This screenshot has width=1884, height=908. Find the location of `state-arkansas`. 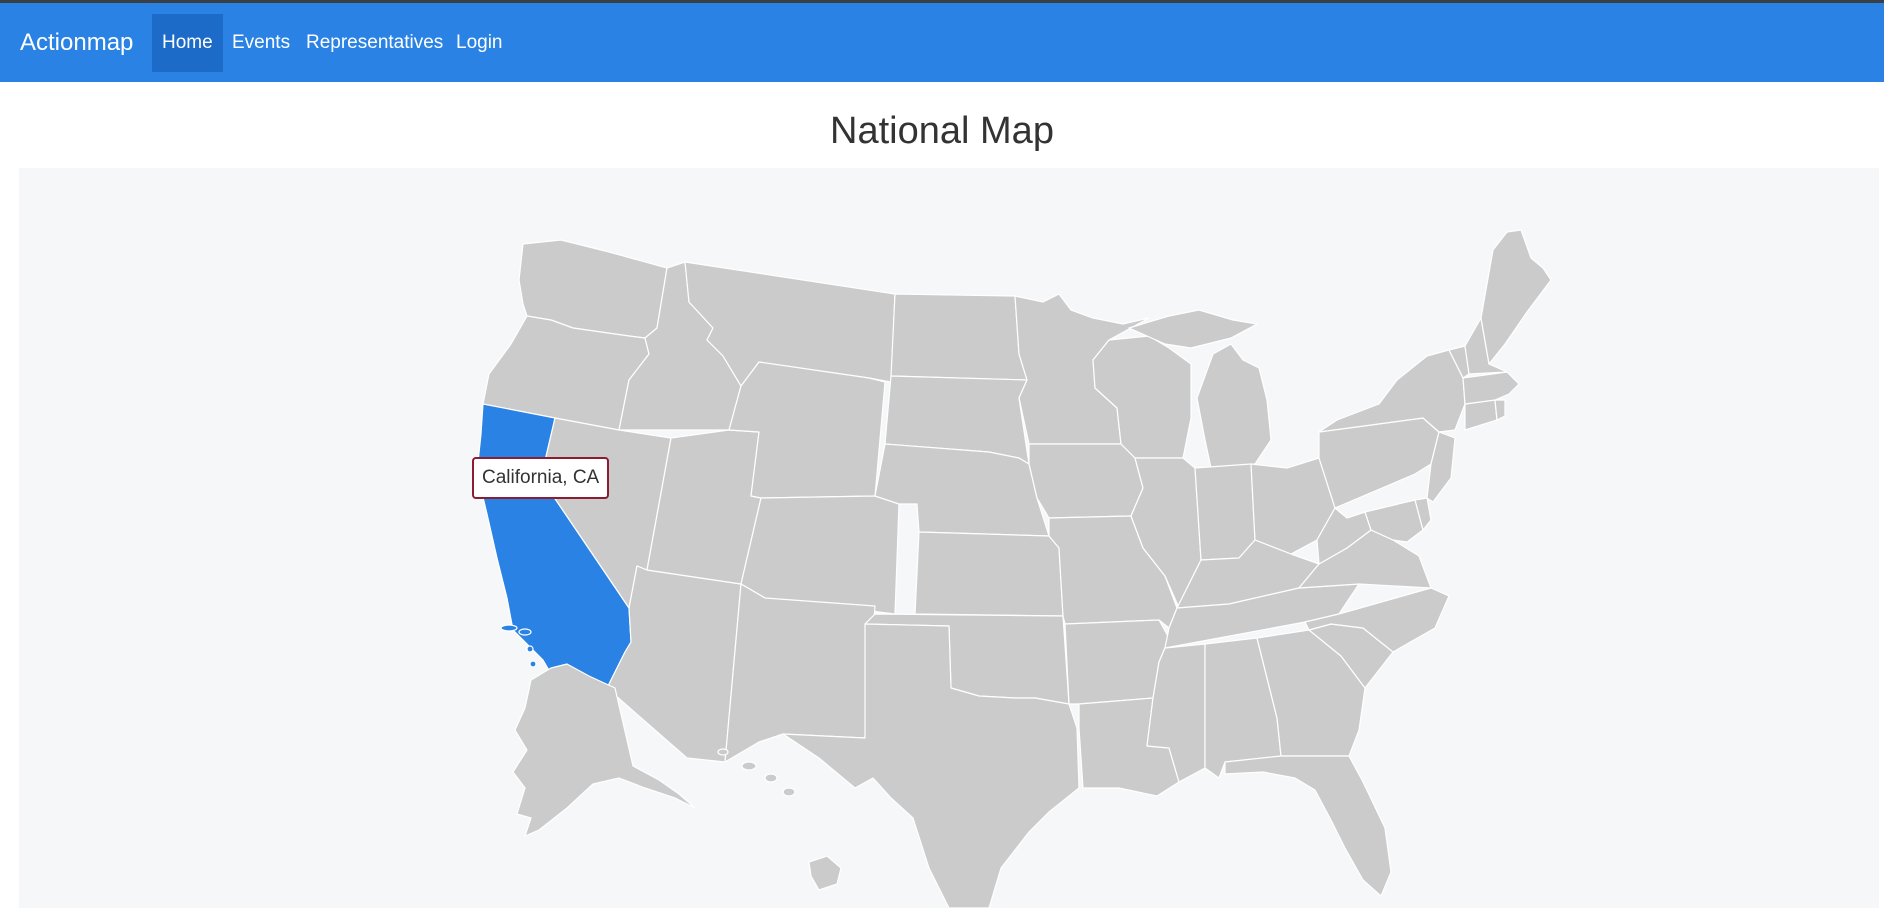

state-arkansas is located at coordinates (1117, 662).